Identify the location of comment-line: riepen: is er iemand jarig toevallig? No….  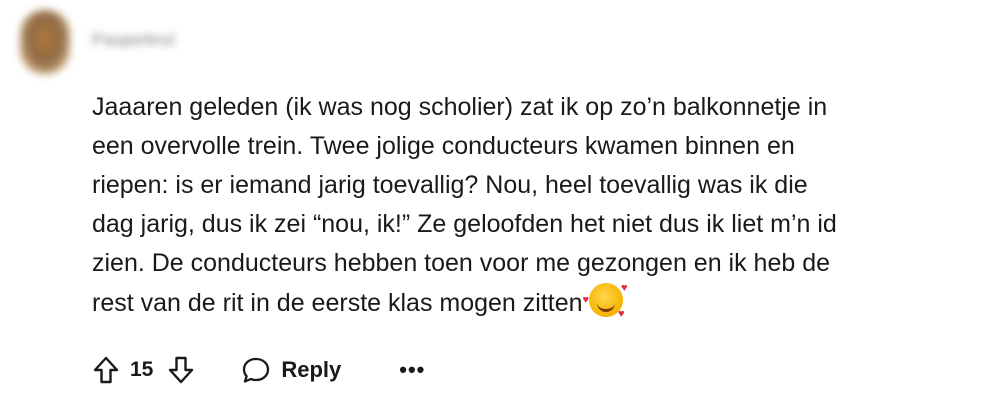
(450, 185).